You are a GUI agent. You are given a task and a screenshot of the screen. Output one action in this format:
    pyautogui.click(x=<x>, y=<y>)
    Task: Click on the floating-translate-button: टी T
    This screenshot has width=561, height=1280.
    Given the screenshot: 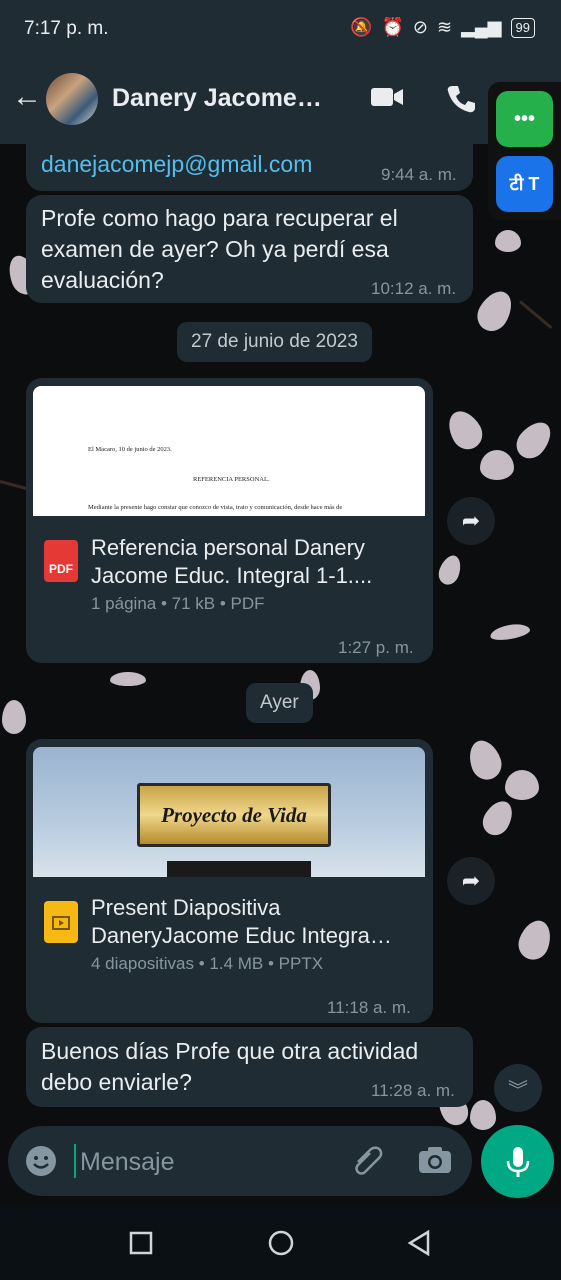 What is the action you would take?
    pyautogui.click(x=524, y=184)
    